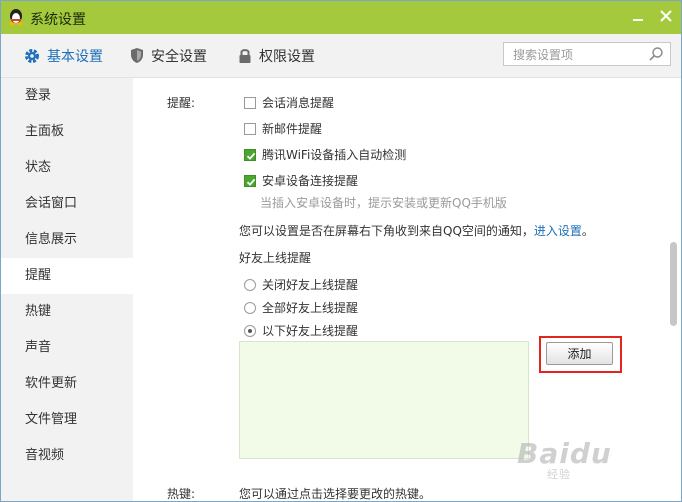 The width and height of the screenshot is (682, 502). What do you see at coordinates (579, 353) in the screenshot?
I see `add-friend-button: 添加` at bounding box center [579, 353].